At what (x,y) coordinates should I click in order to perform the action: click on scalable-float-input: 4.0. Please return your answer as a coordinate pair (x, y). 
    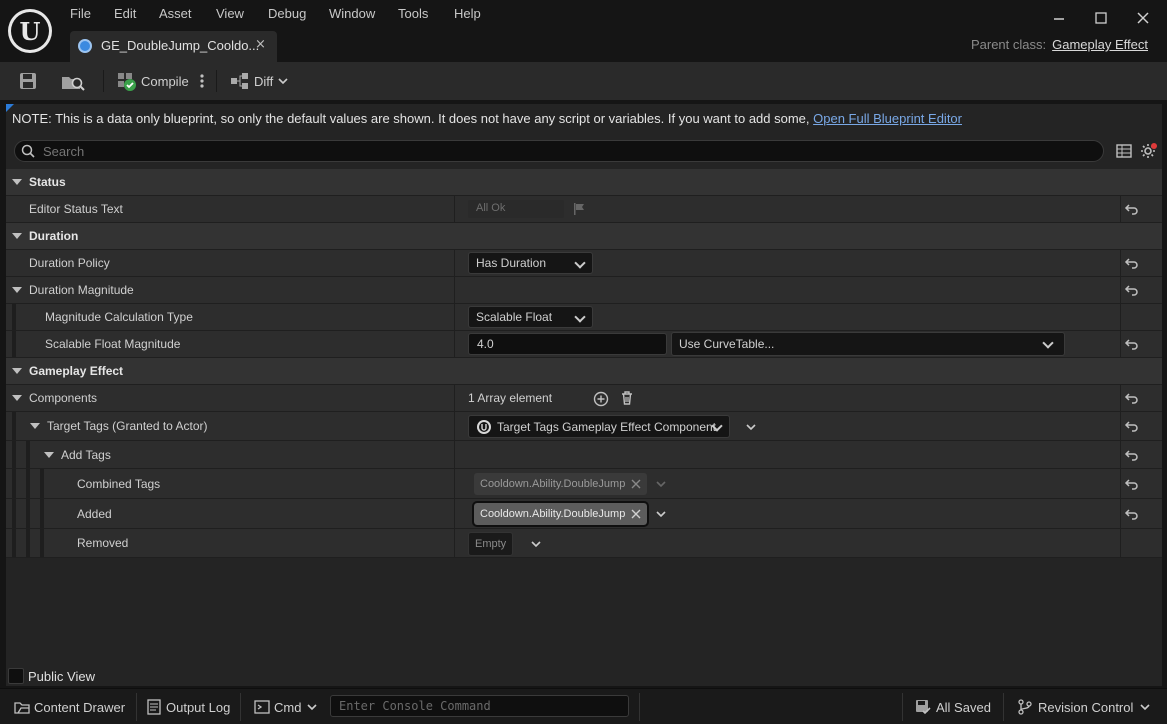
    Looking at the image, I should click on (567, 344).